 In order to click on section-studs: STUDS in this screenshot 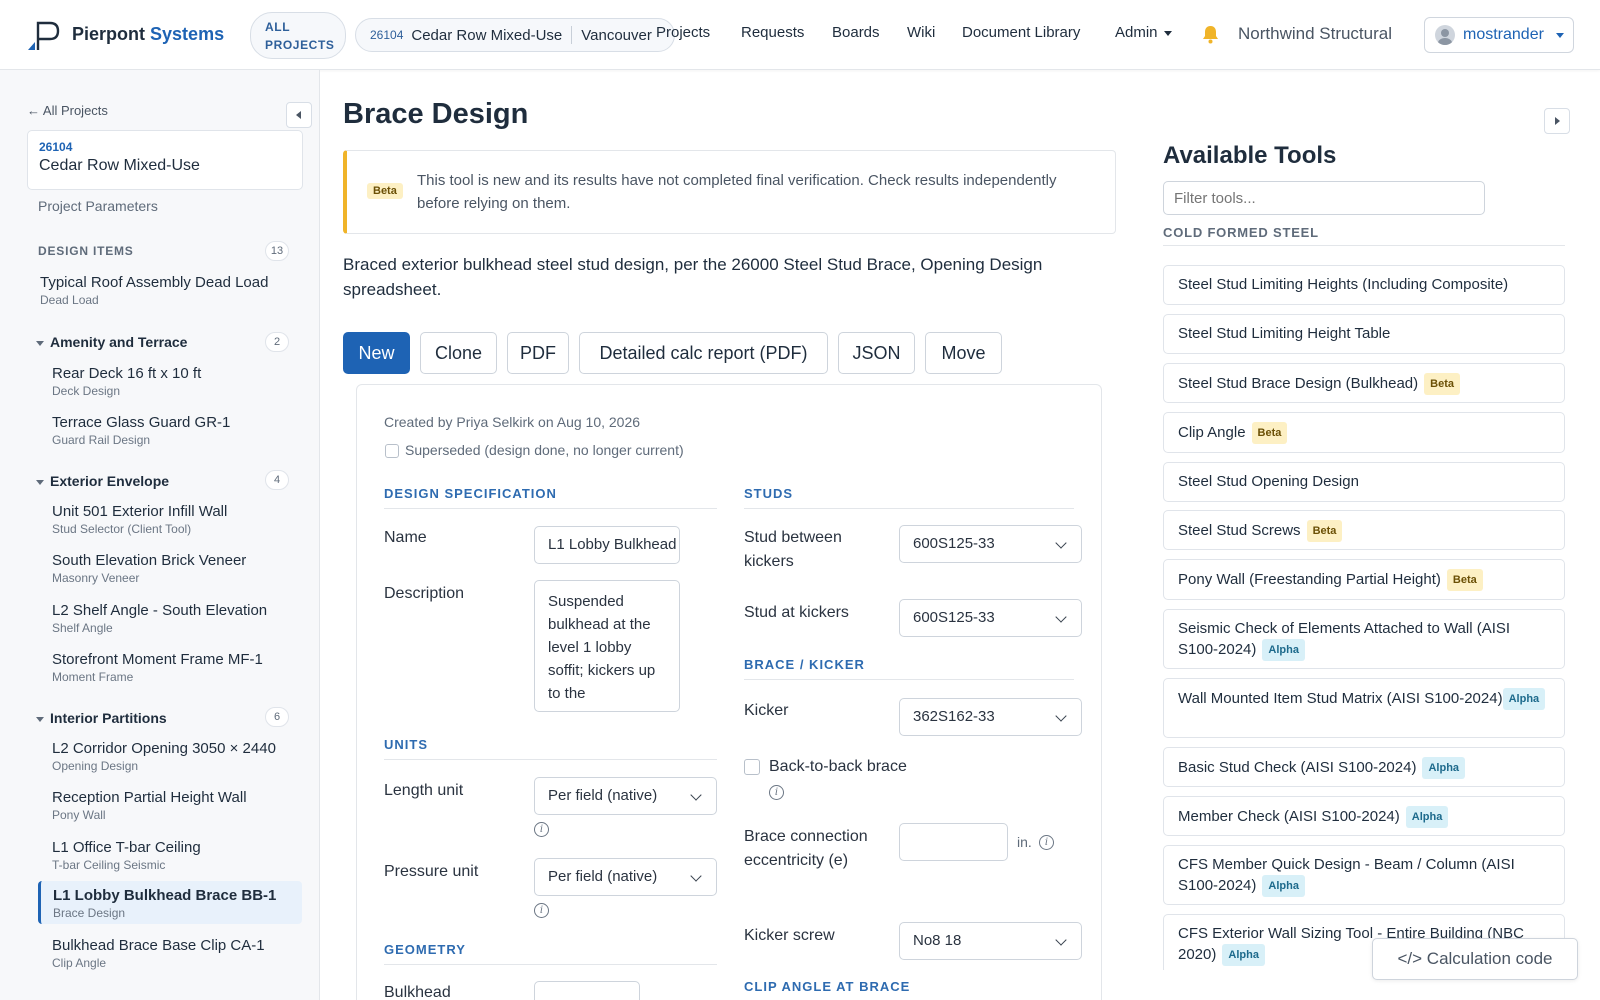, I will do `click(909, 497)`.